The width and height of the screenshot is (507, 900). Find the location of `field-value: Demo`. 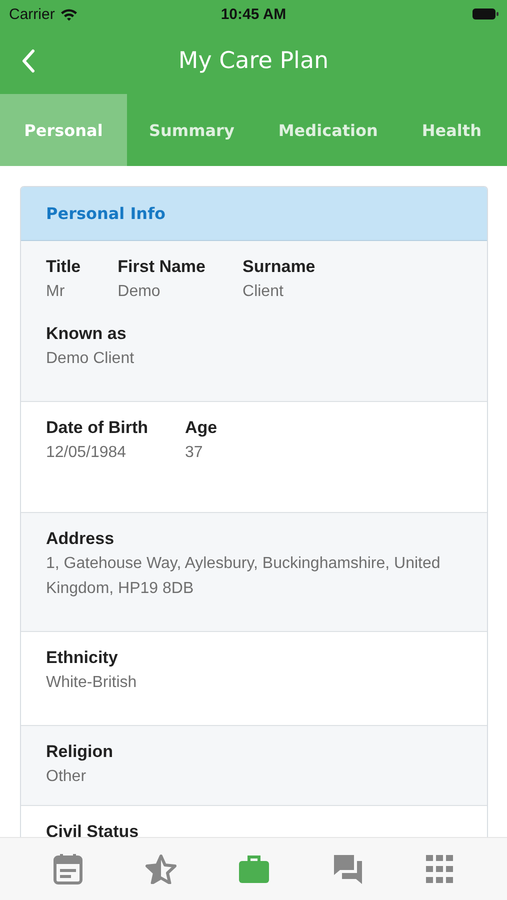

field-value: Demo is located at coordinates (140, 292).